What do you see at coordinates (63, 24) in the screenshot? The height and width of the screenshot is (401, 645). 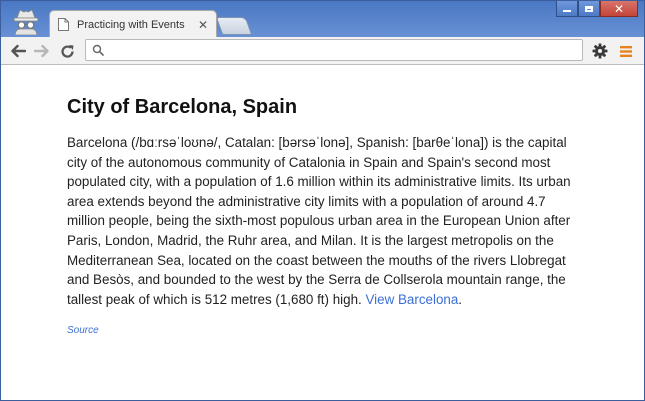 I see `page-icon` at bounding box center [63, 24].